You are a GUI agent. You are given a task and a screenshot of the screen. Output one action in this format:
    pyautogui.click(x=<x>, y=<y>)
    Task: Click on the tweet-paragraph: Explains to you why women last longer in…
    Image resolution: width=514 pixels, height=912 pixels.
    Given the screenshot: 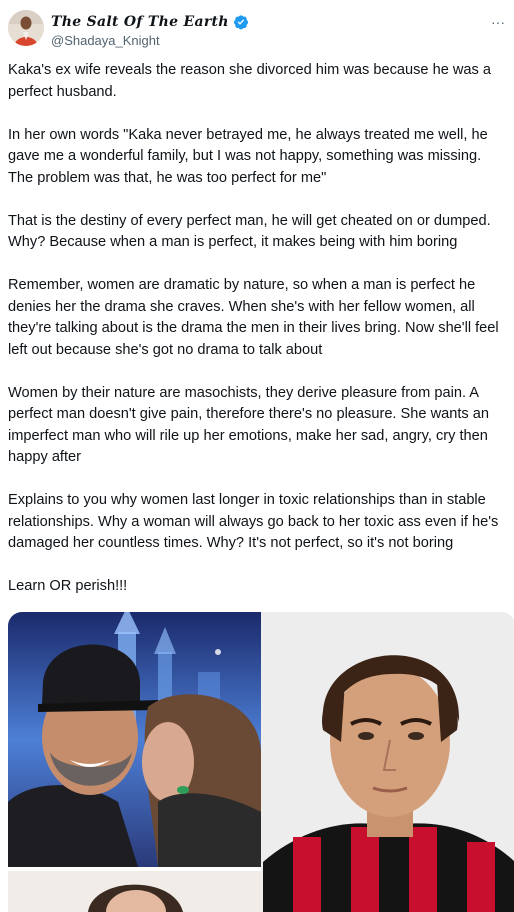 What is the action you would take?
    pyautogui.click(x=253, y=521)
    